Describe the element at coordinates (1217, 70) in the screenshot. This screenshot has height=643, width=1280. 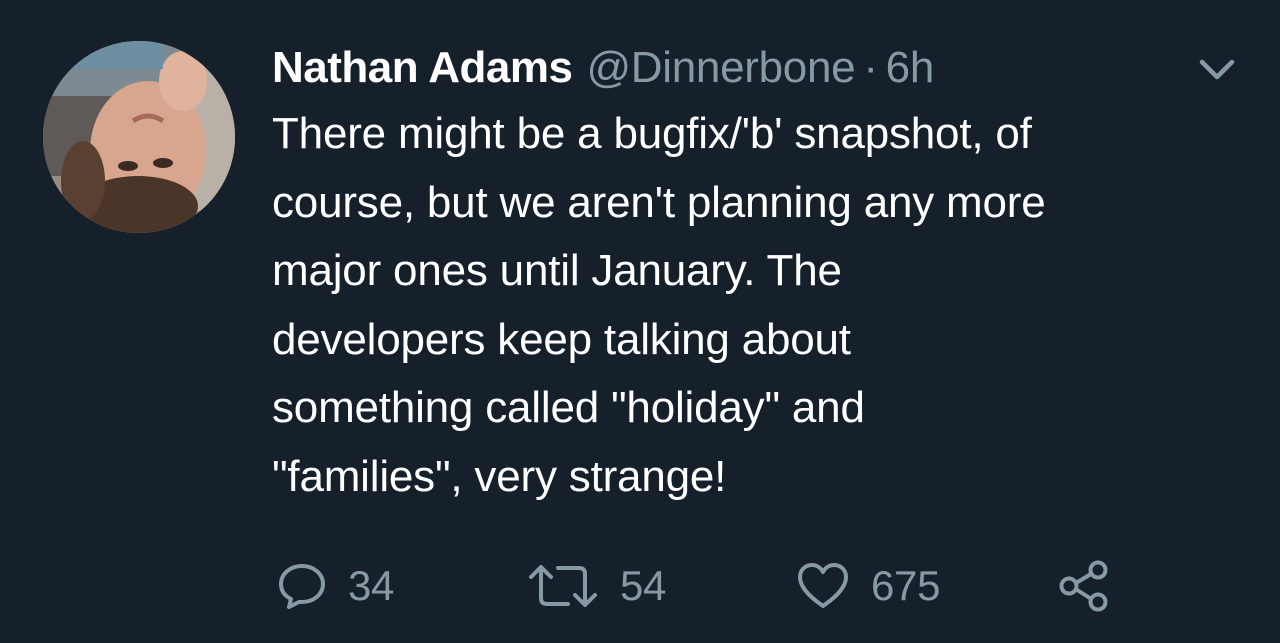
I see `chevron-down-icon` at that location.